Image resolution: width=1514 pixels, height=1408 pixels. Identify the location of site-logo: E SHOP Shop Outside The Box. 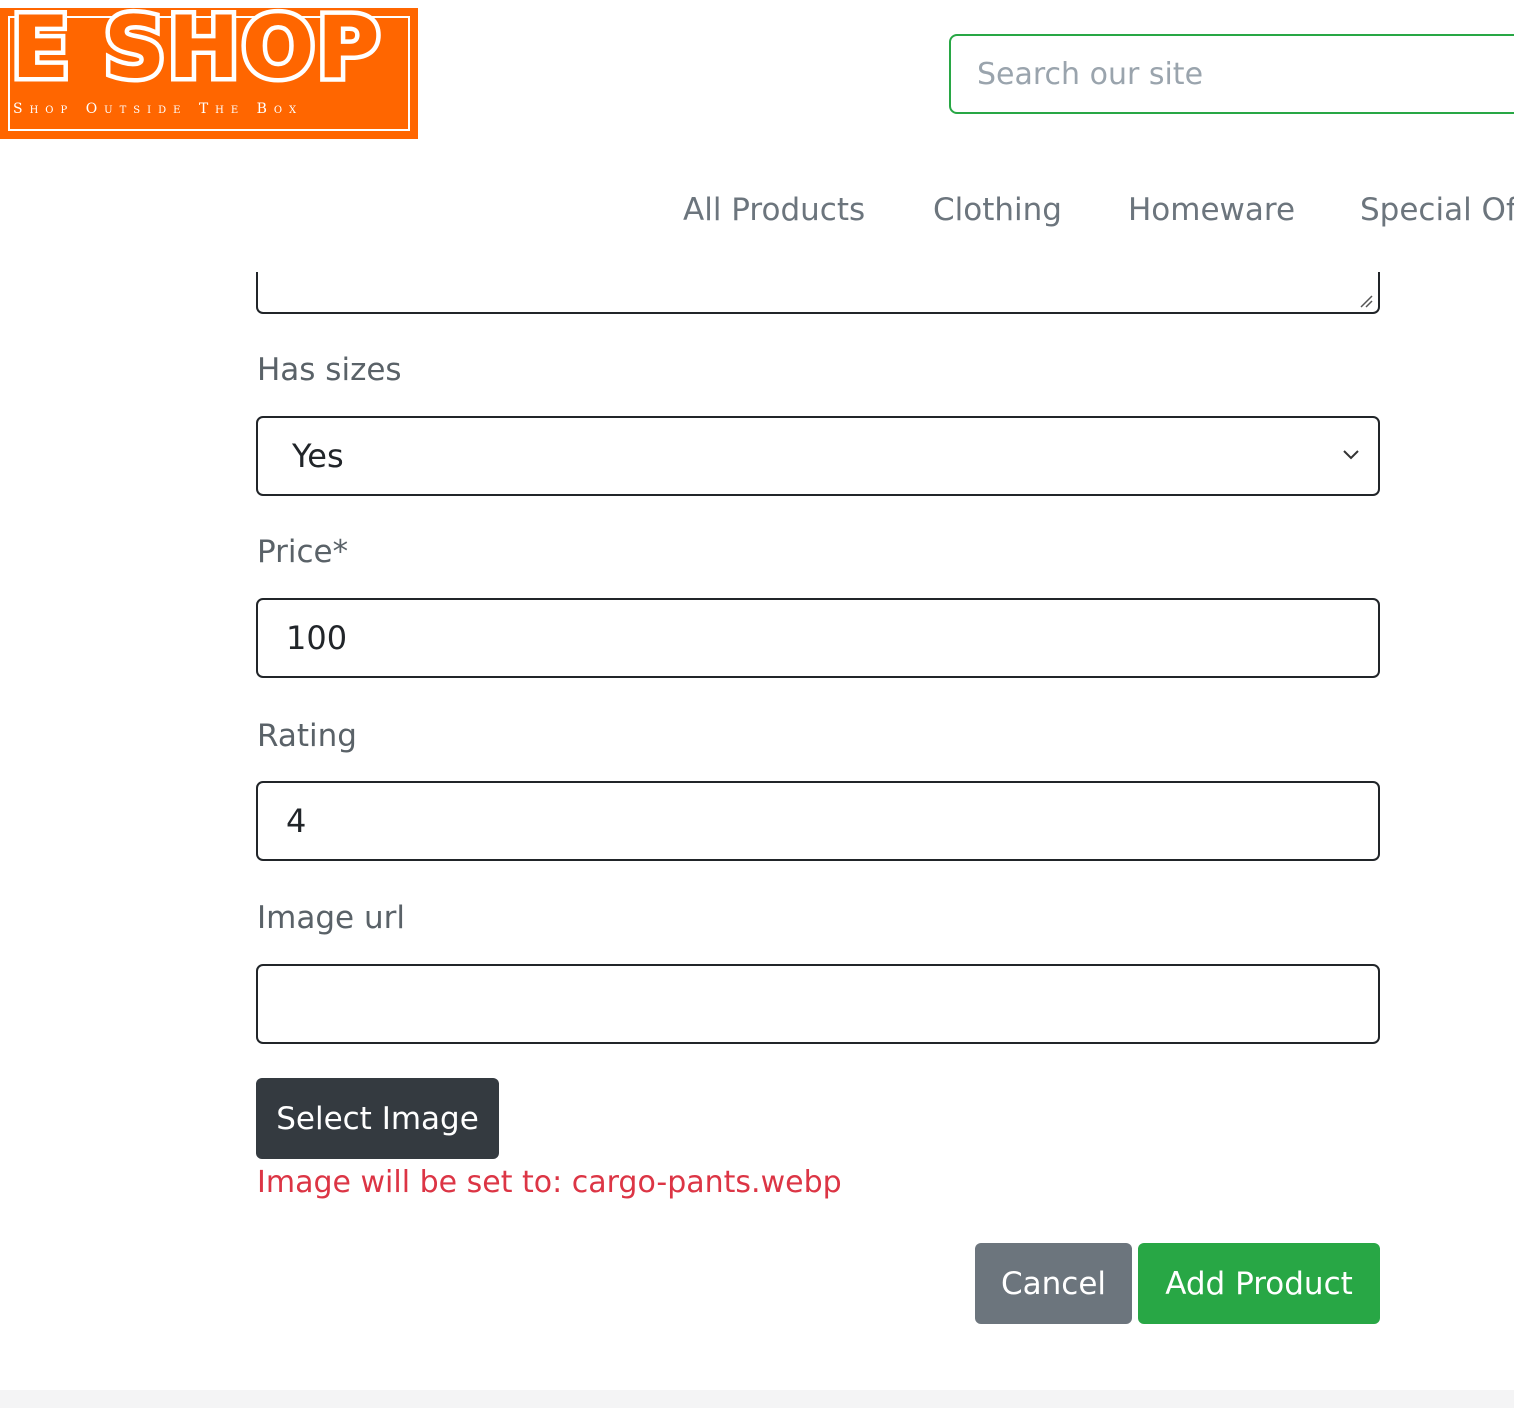
(209, 69).